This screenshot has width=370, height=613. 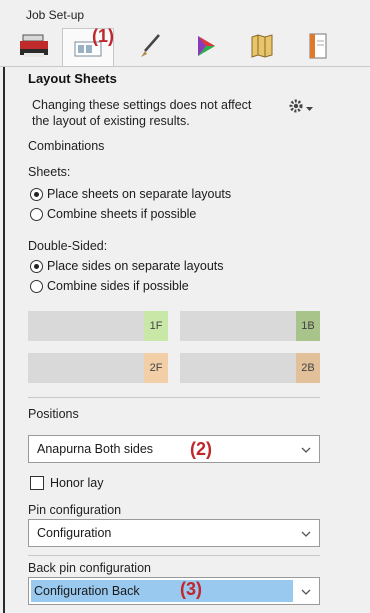 I want to click on layout-tile-1f: 1F, so click(x=98, y=326).